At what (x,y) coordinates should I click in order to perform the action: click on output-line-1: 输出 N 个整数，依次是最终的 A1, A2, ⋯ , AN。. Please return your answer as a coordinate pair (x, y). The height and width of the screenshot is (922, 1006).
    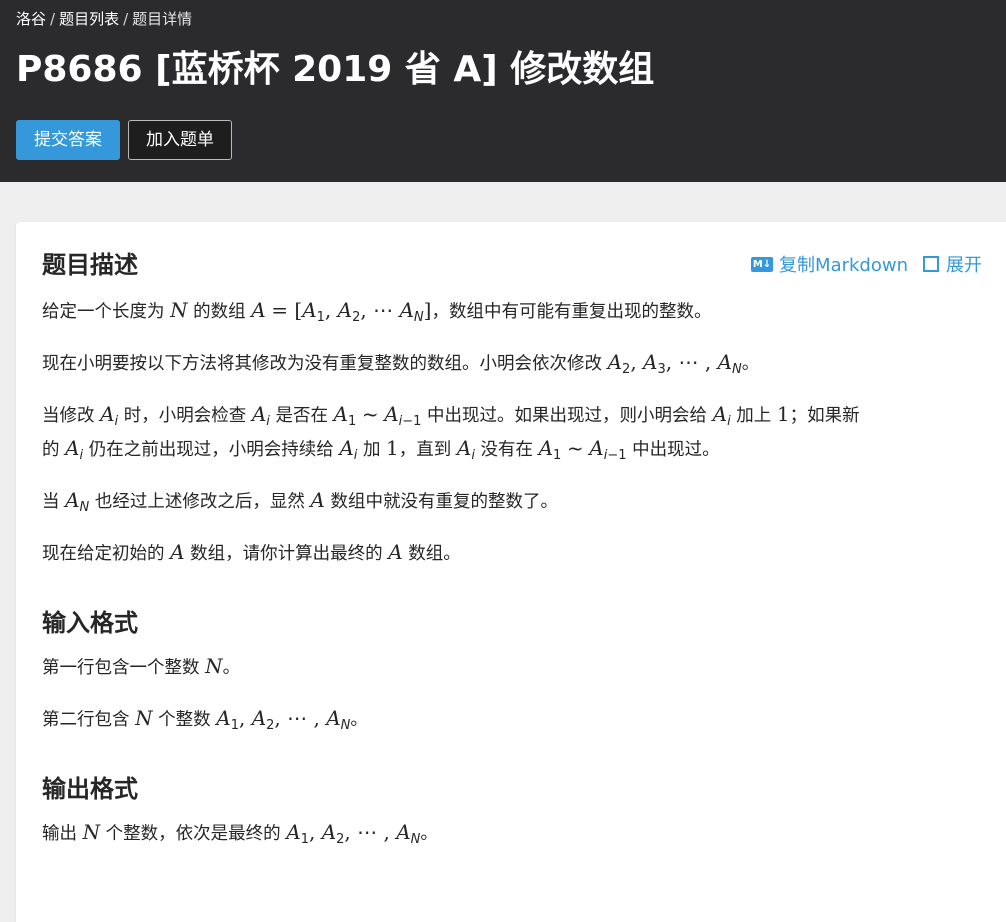
    Looking at the image, I should click on (240, 833).